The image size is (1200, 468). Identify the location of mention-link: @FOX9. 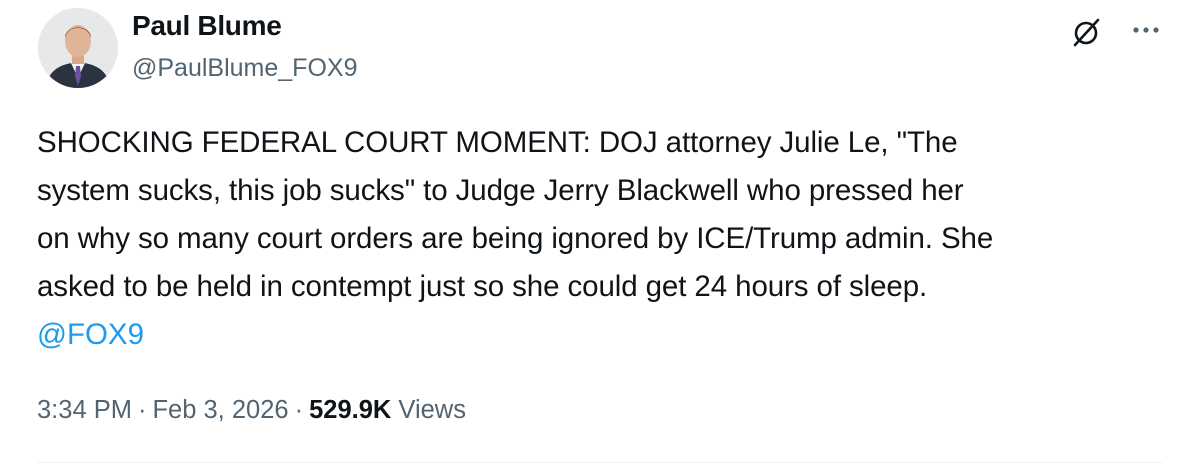
(90, 335).